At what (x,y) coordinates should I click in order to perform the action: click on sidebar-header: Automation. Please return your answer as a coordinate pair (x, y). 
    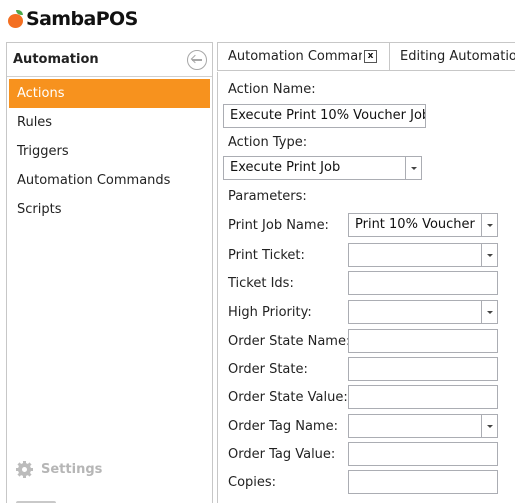
    Looking at the image, I should click on (109, 60).